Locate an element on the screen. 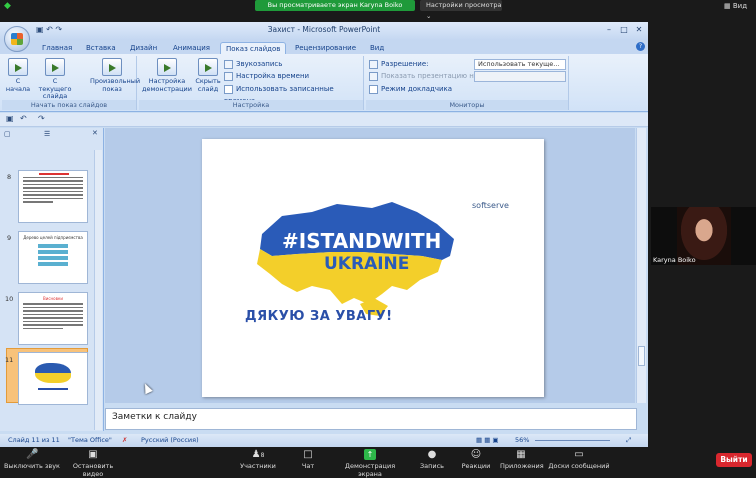  tab-slide-show: Показ слайдов is located at coordinates (253, 48).